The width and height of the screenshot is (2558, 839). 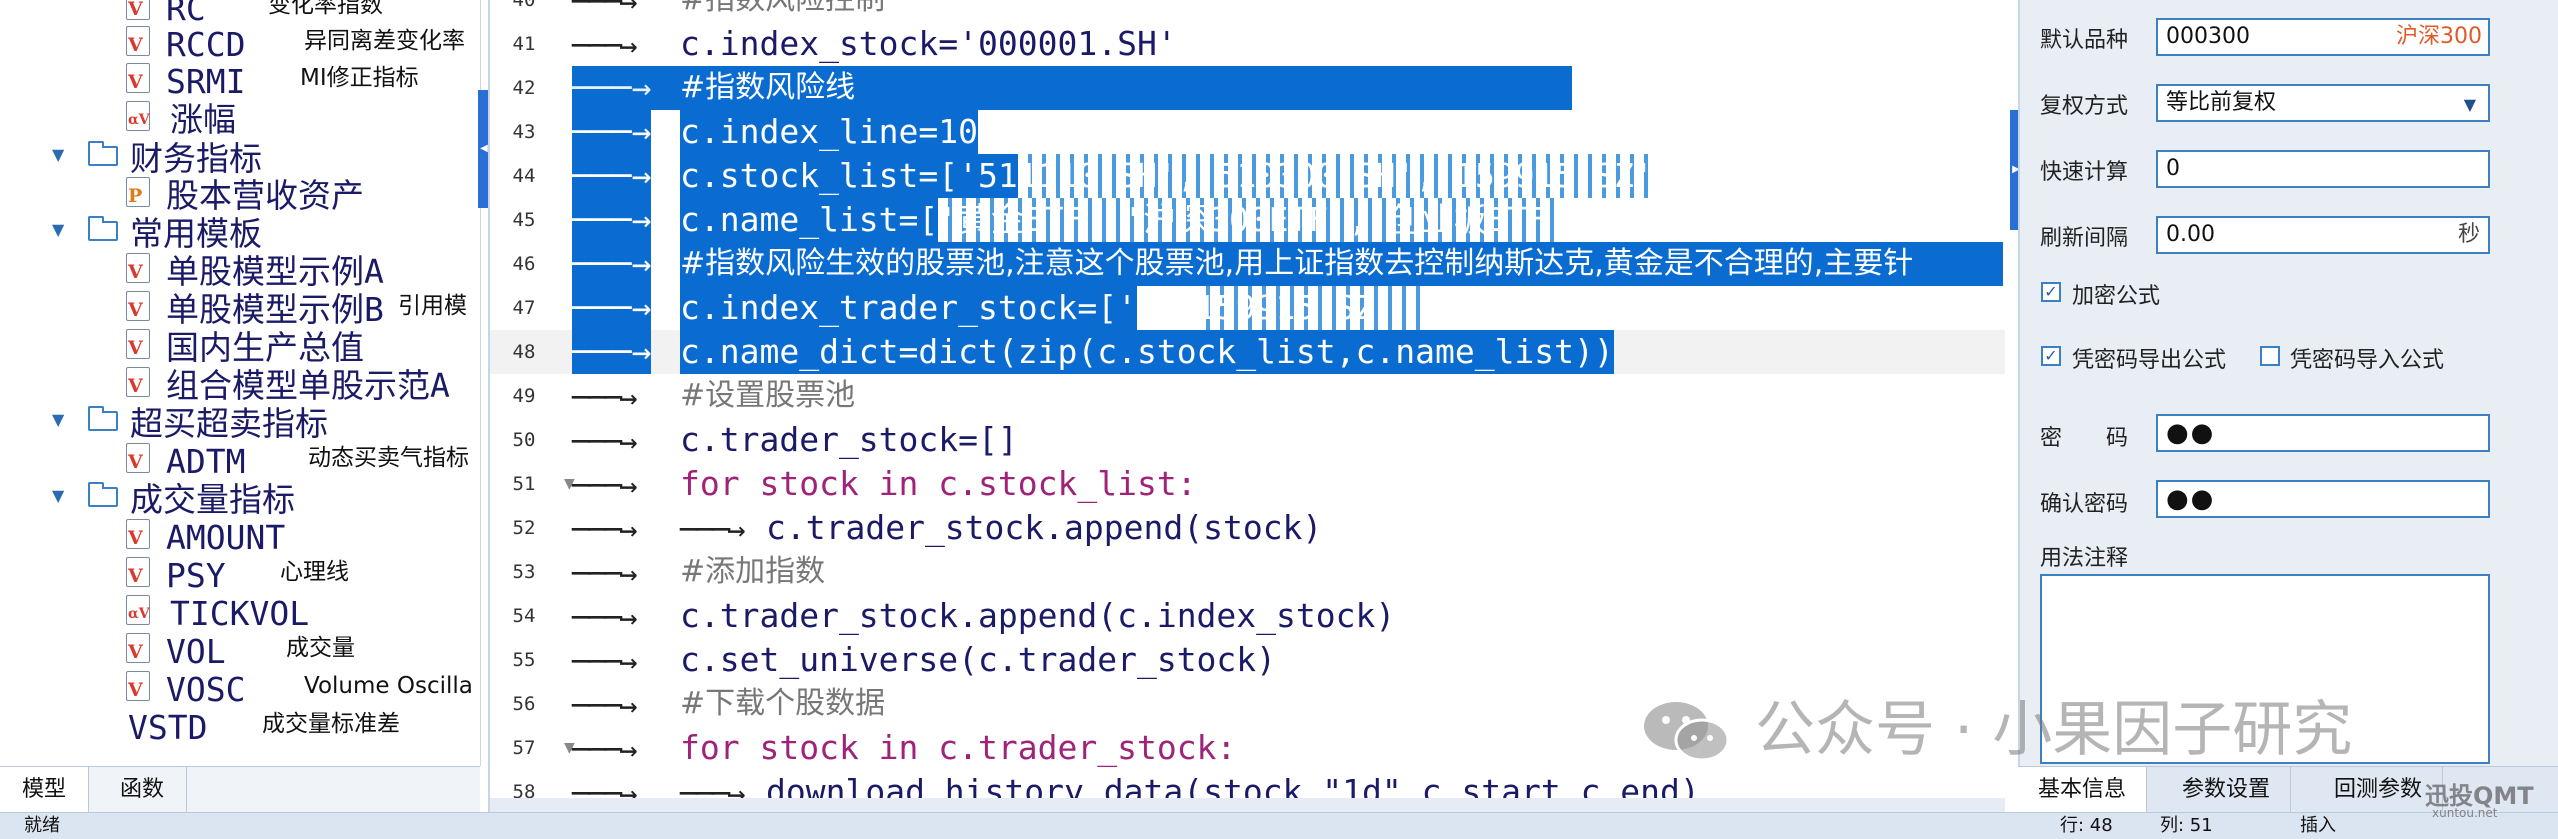 I want to click on confirm-password-field: ●●, so click(x=2323, y=499).